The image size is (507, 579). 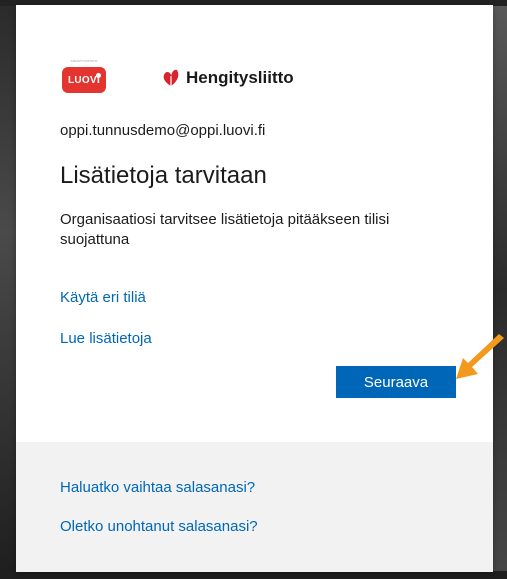 What do you see at coordinates (500, 289) in the screenshot?
I see `background-right` at bounding box center [500, 289].